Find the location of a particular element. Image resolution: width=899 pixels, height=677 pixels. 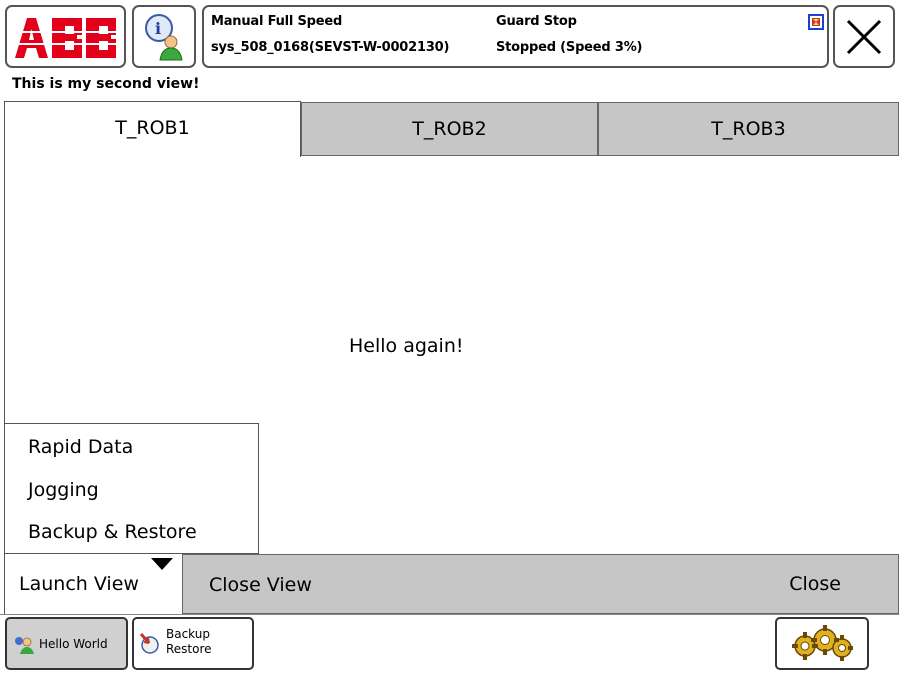

users-icon is located at coordinates (24, 645).